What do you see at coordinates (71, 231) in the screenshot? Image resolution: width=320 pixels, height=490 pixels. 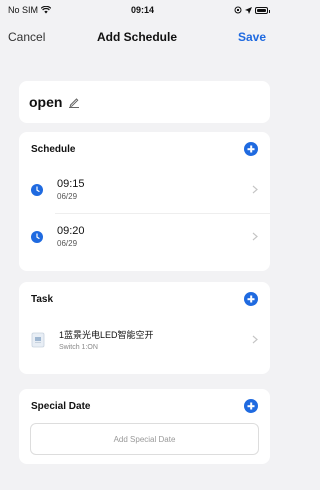 I see `schedule-time: 09:20` at bounding box center [71, 231].